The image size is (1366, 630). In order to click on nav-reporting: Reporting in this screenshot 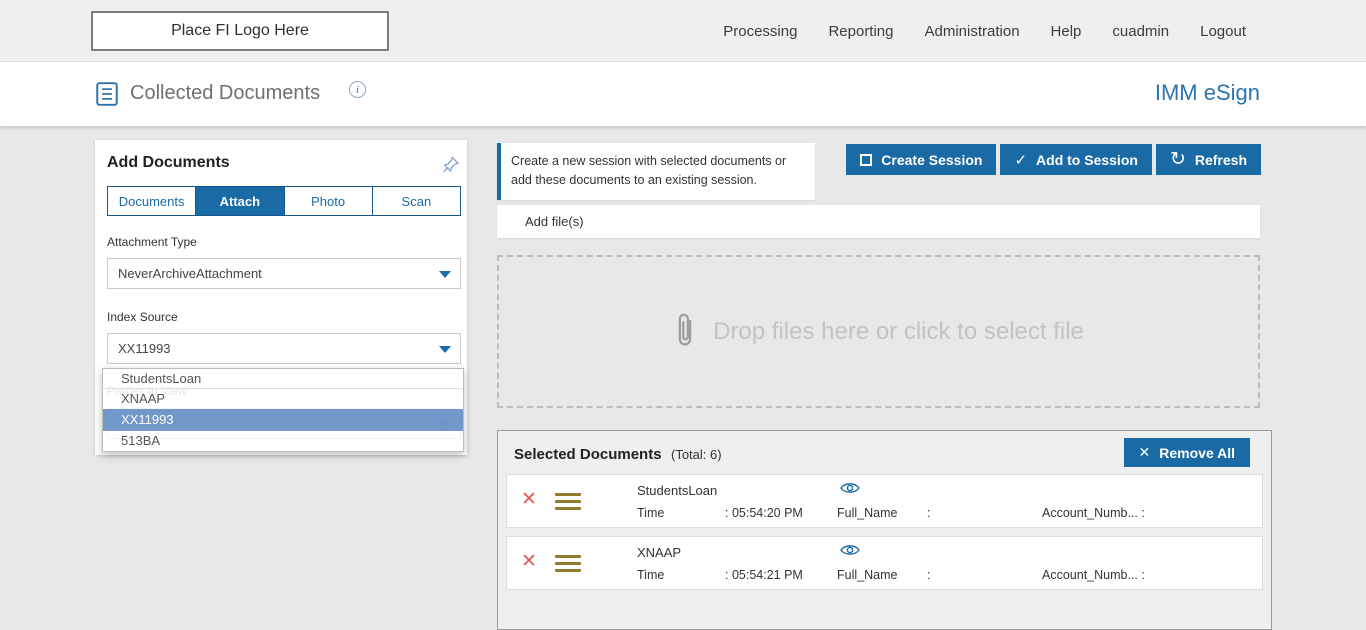, I will do `click(860, 31)`.